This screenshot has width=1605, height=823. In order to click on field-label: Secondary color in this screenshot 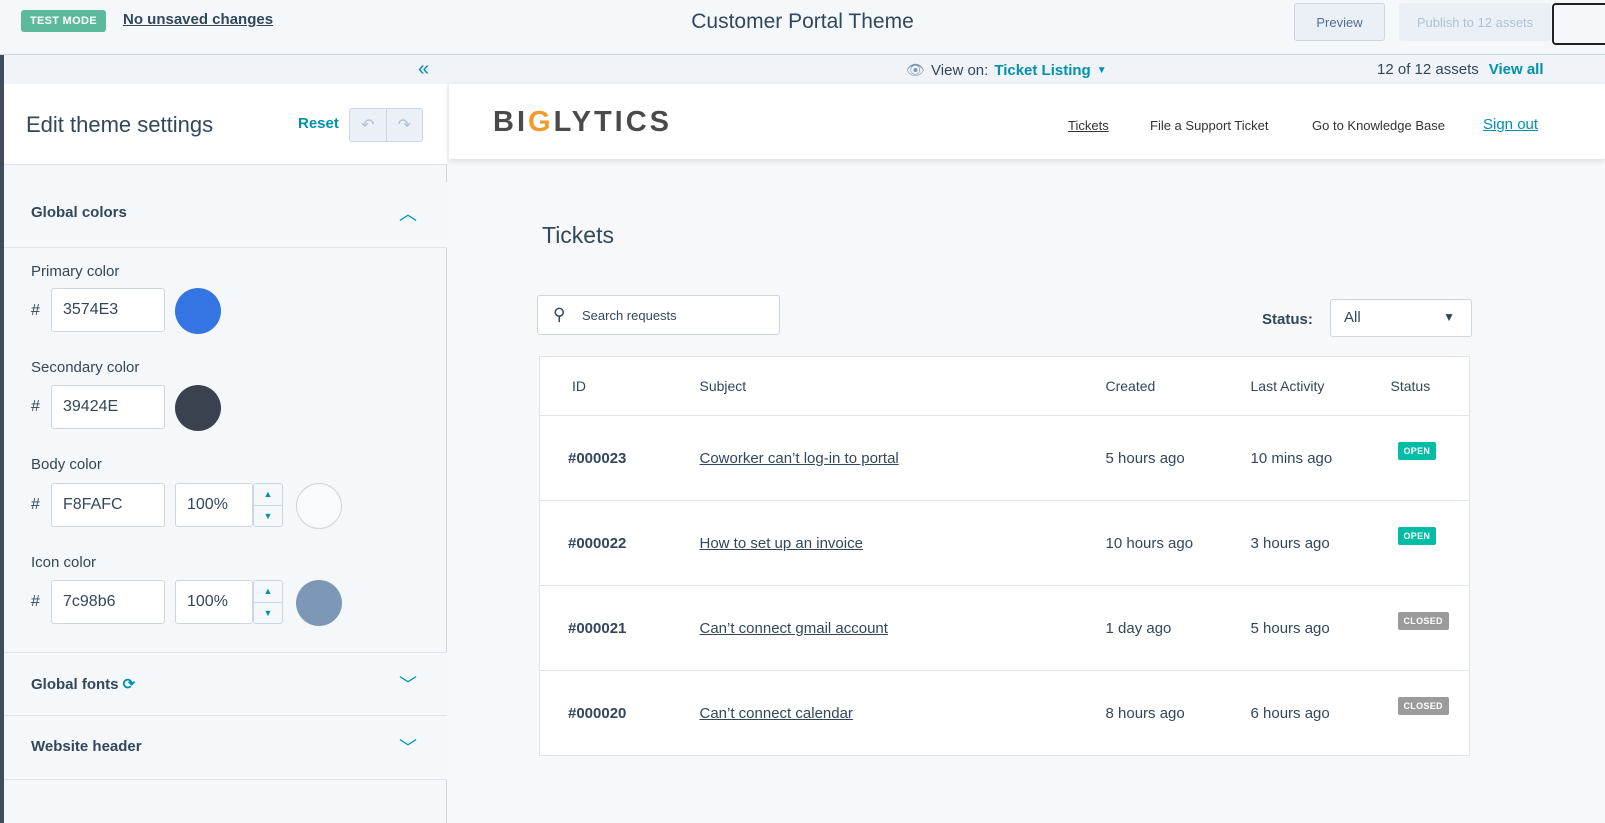, I will do `click(85, 367)`.